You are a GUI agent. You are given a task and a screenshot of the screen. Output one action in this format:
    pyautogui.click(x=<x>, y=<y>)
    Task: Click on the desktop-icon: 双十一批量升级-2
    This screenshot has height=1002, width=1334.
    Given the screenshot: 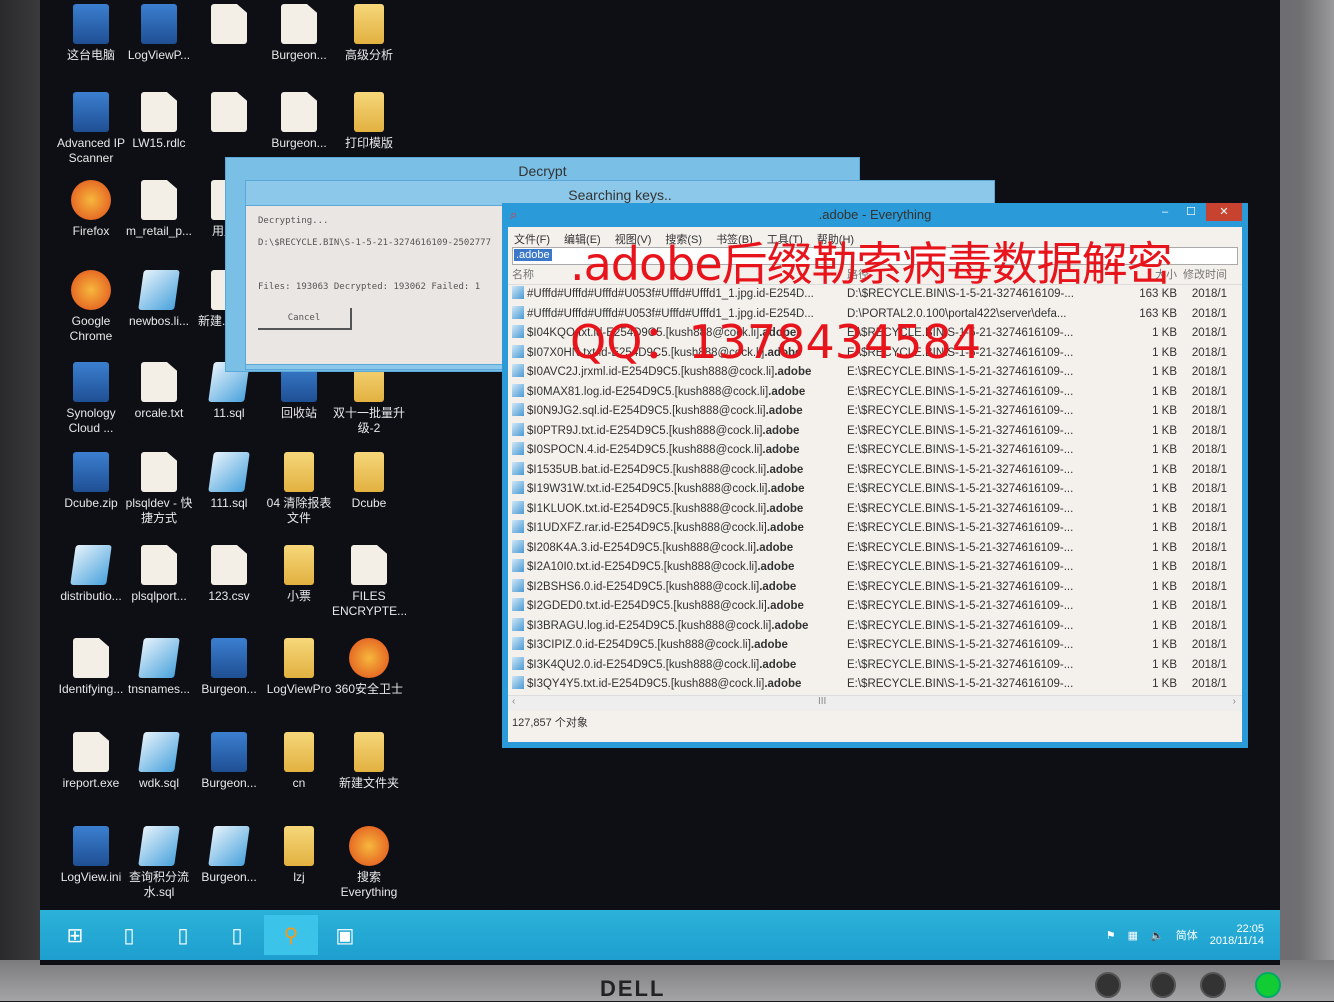 What is the action you would take?
    pyautogui.click(x=369, y=399)
    